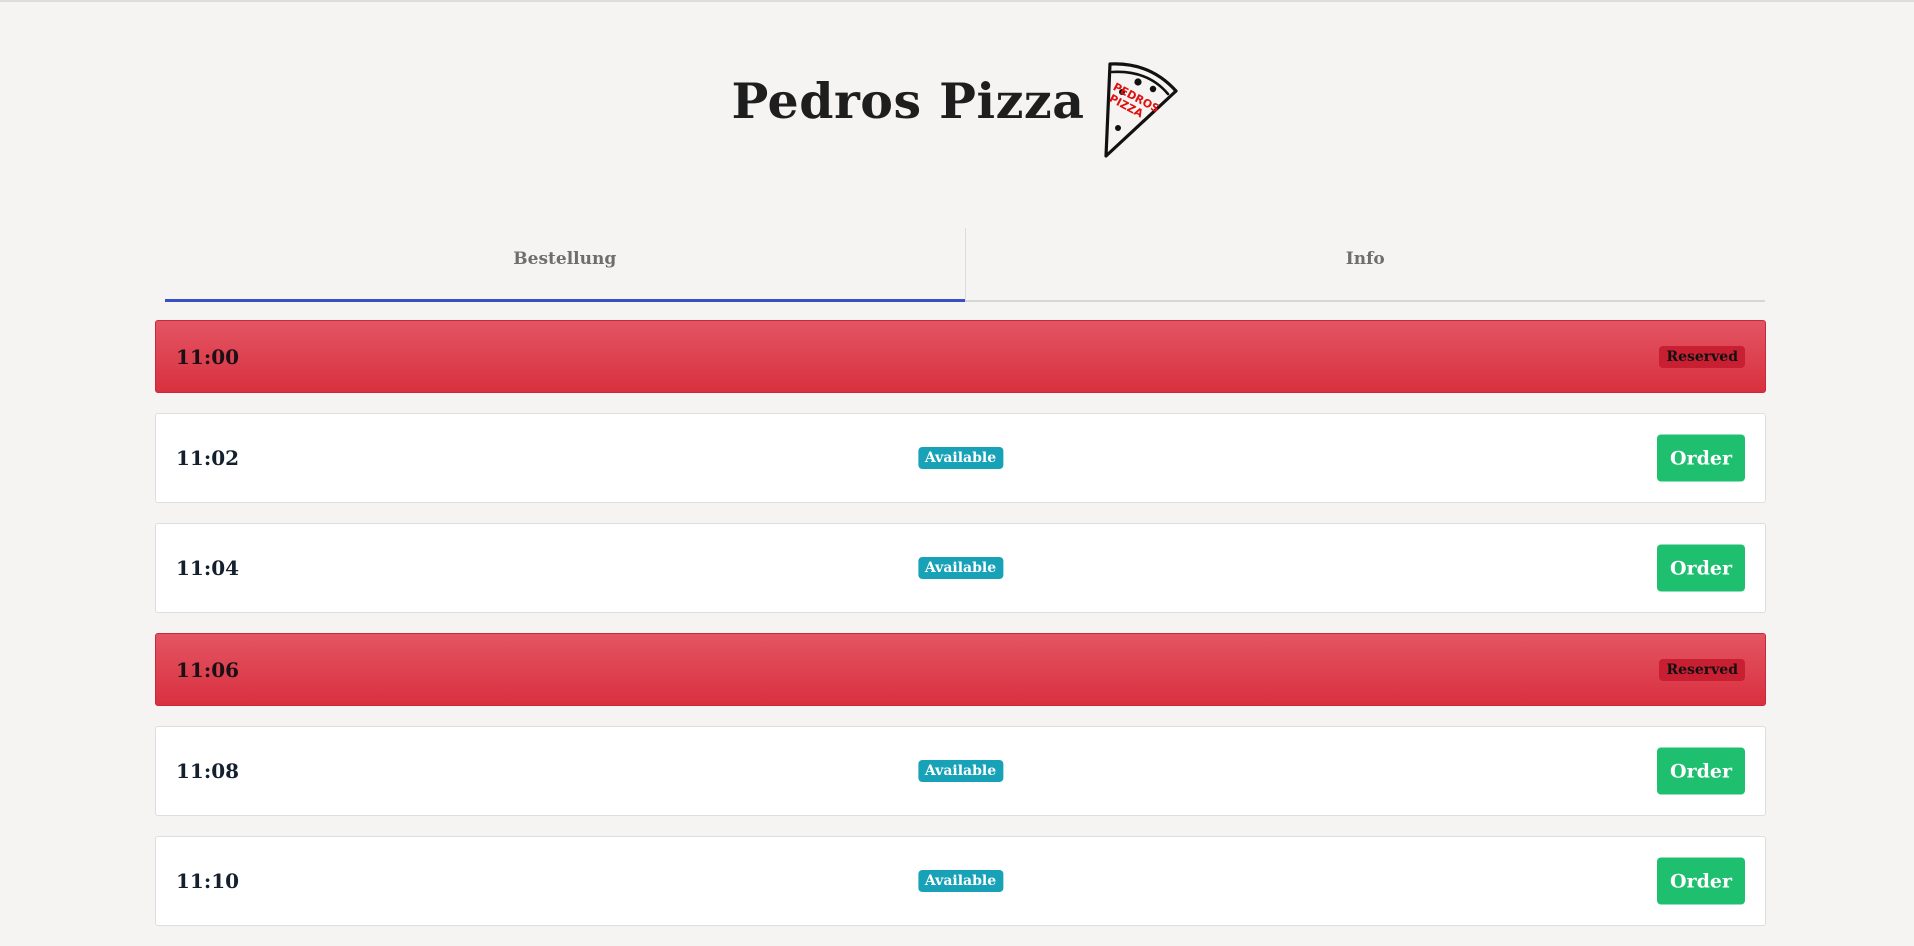 The height and width of the screenshot is (946, 1914). I want to click on time-slot-row: 11:08 Available Order, so click(960, 771).